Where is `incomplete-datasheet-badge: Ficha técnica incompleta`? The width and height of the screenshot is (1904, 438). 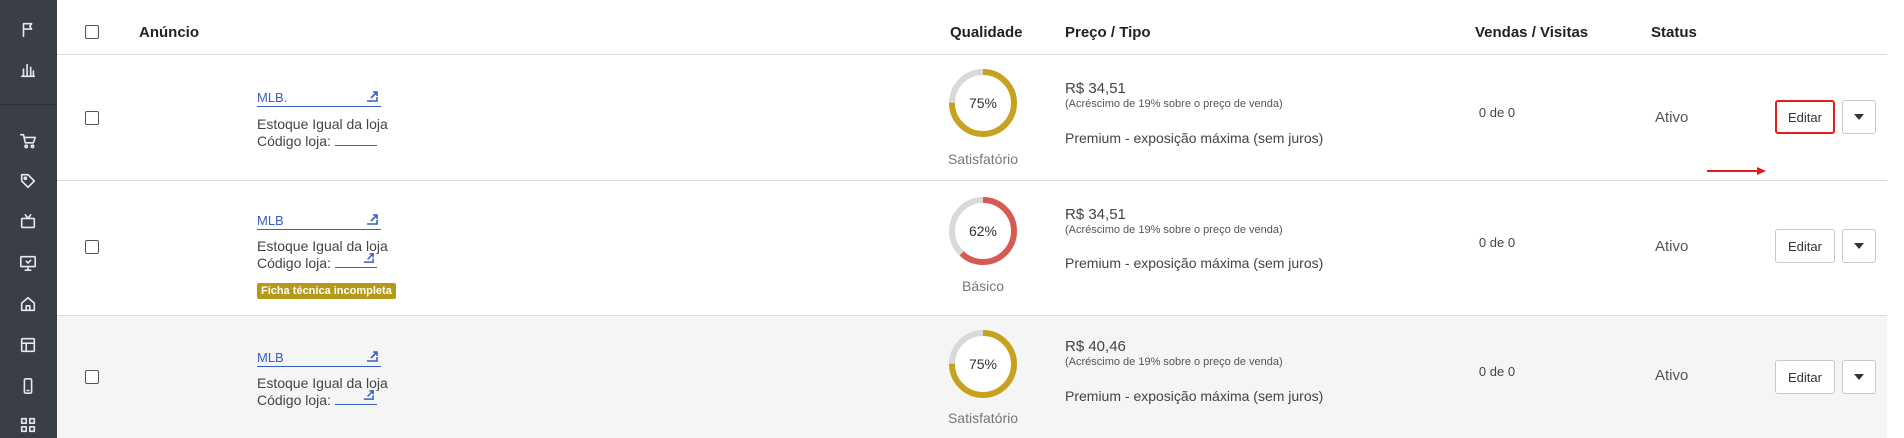 incomplete-datasheet-badge: Ficha técnica incompleta is located at coordinates (326, 291).